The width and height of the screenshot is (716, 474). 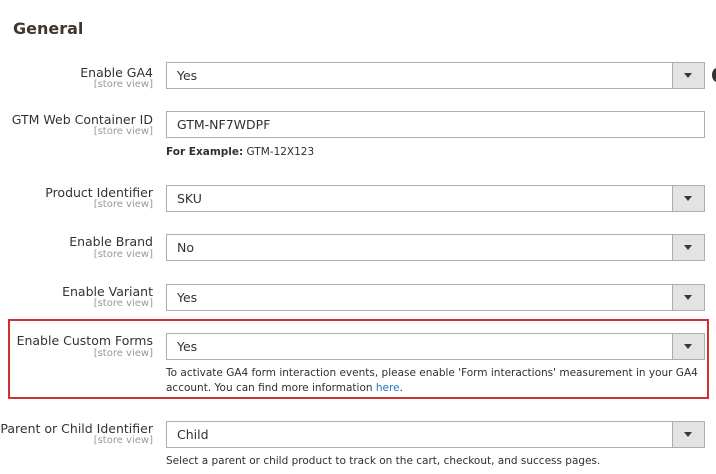 I want to click on enable-variant-select: Yes, so click(x=435, y=297).